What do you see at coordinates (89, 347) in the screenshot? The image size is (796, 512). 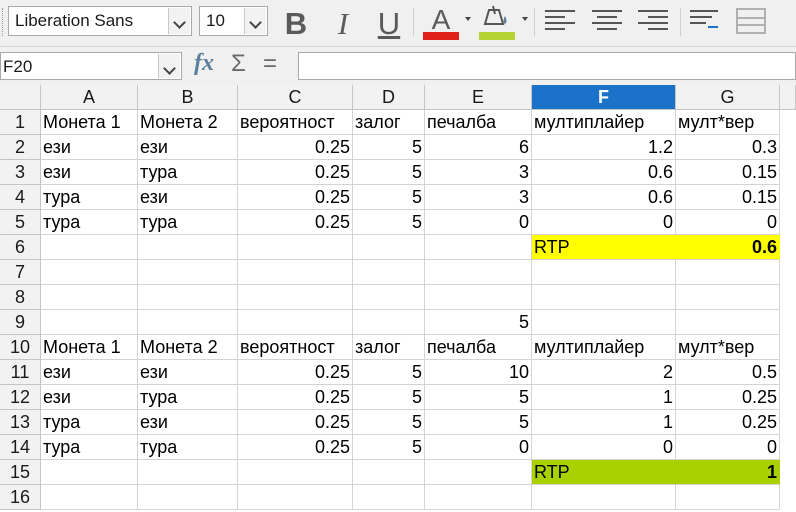 I see `cell-a10: Монета 1` at bounding box center [89, 347].